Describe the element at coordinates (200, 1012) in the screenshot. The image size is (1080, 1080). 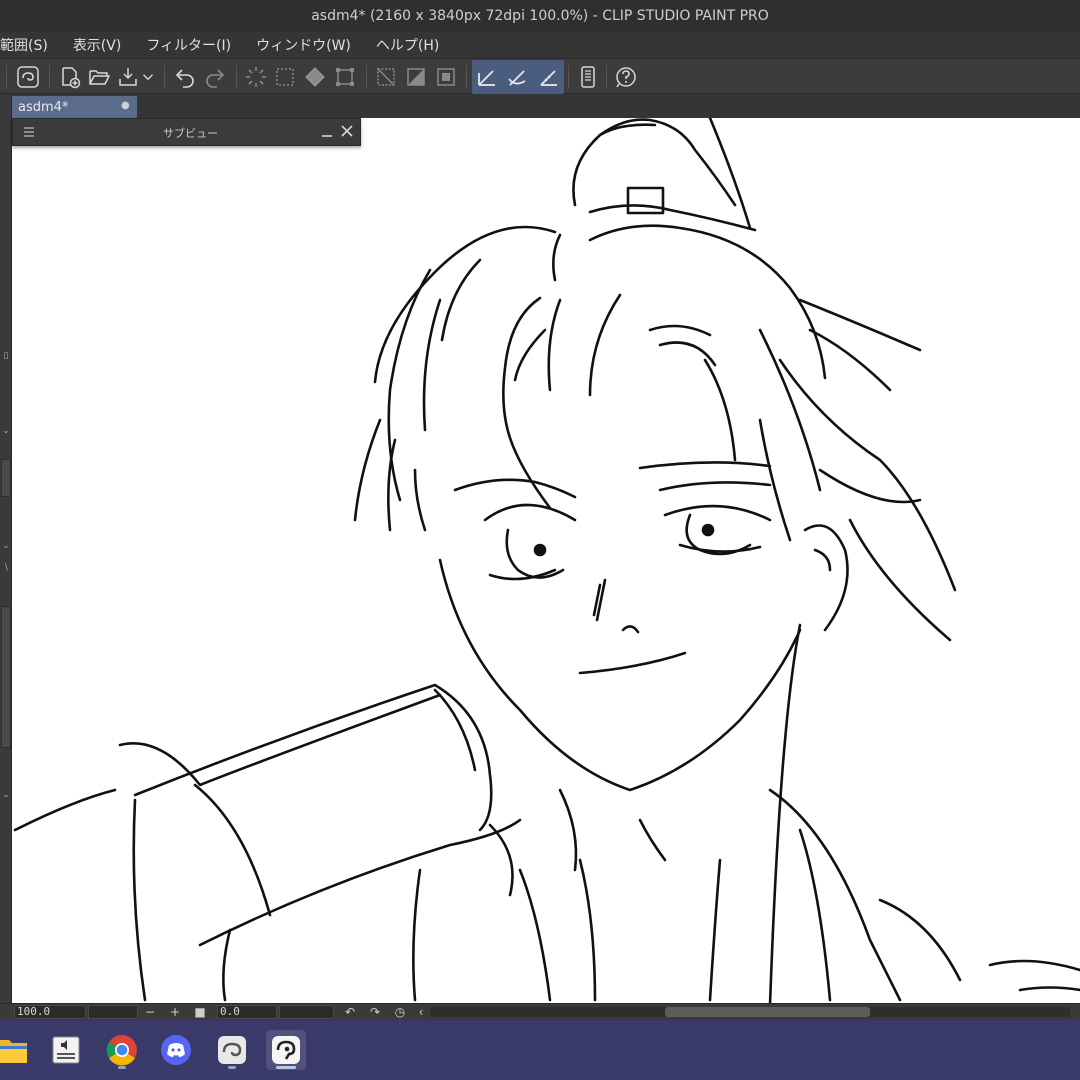
I see `stop-icon: ■` at that location.